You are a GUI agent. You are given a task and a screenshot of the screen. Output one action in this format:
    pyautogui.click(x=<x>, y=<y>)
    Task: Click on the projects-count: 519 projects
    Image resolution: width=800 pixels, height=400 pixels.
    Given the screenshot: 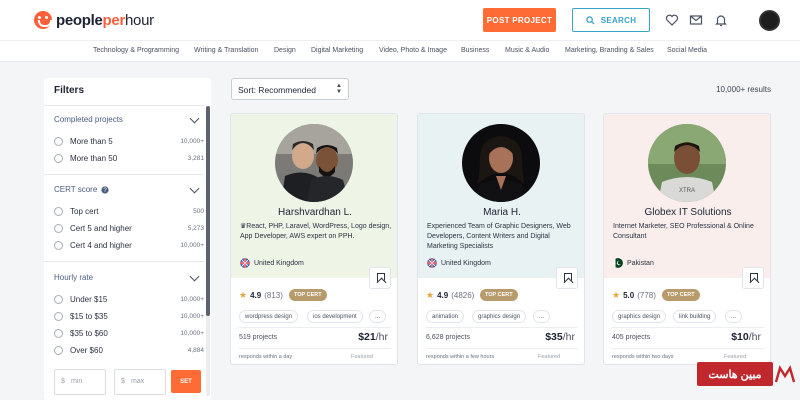 What is the action you would take?
    pyautogui.click(x=258, y=337)
    